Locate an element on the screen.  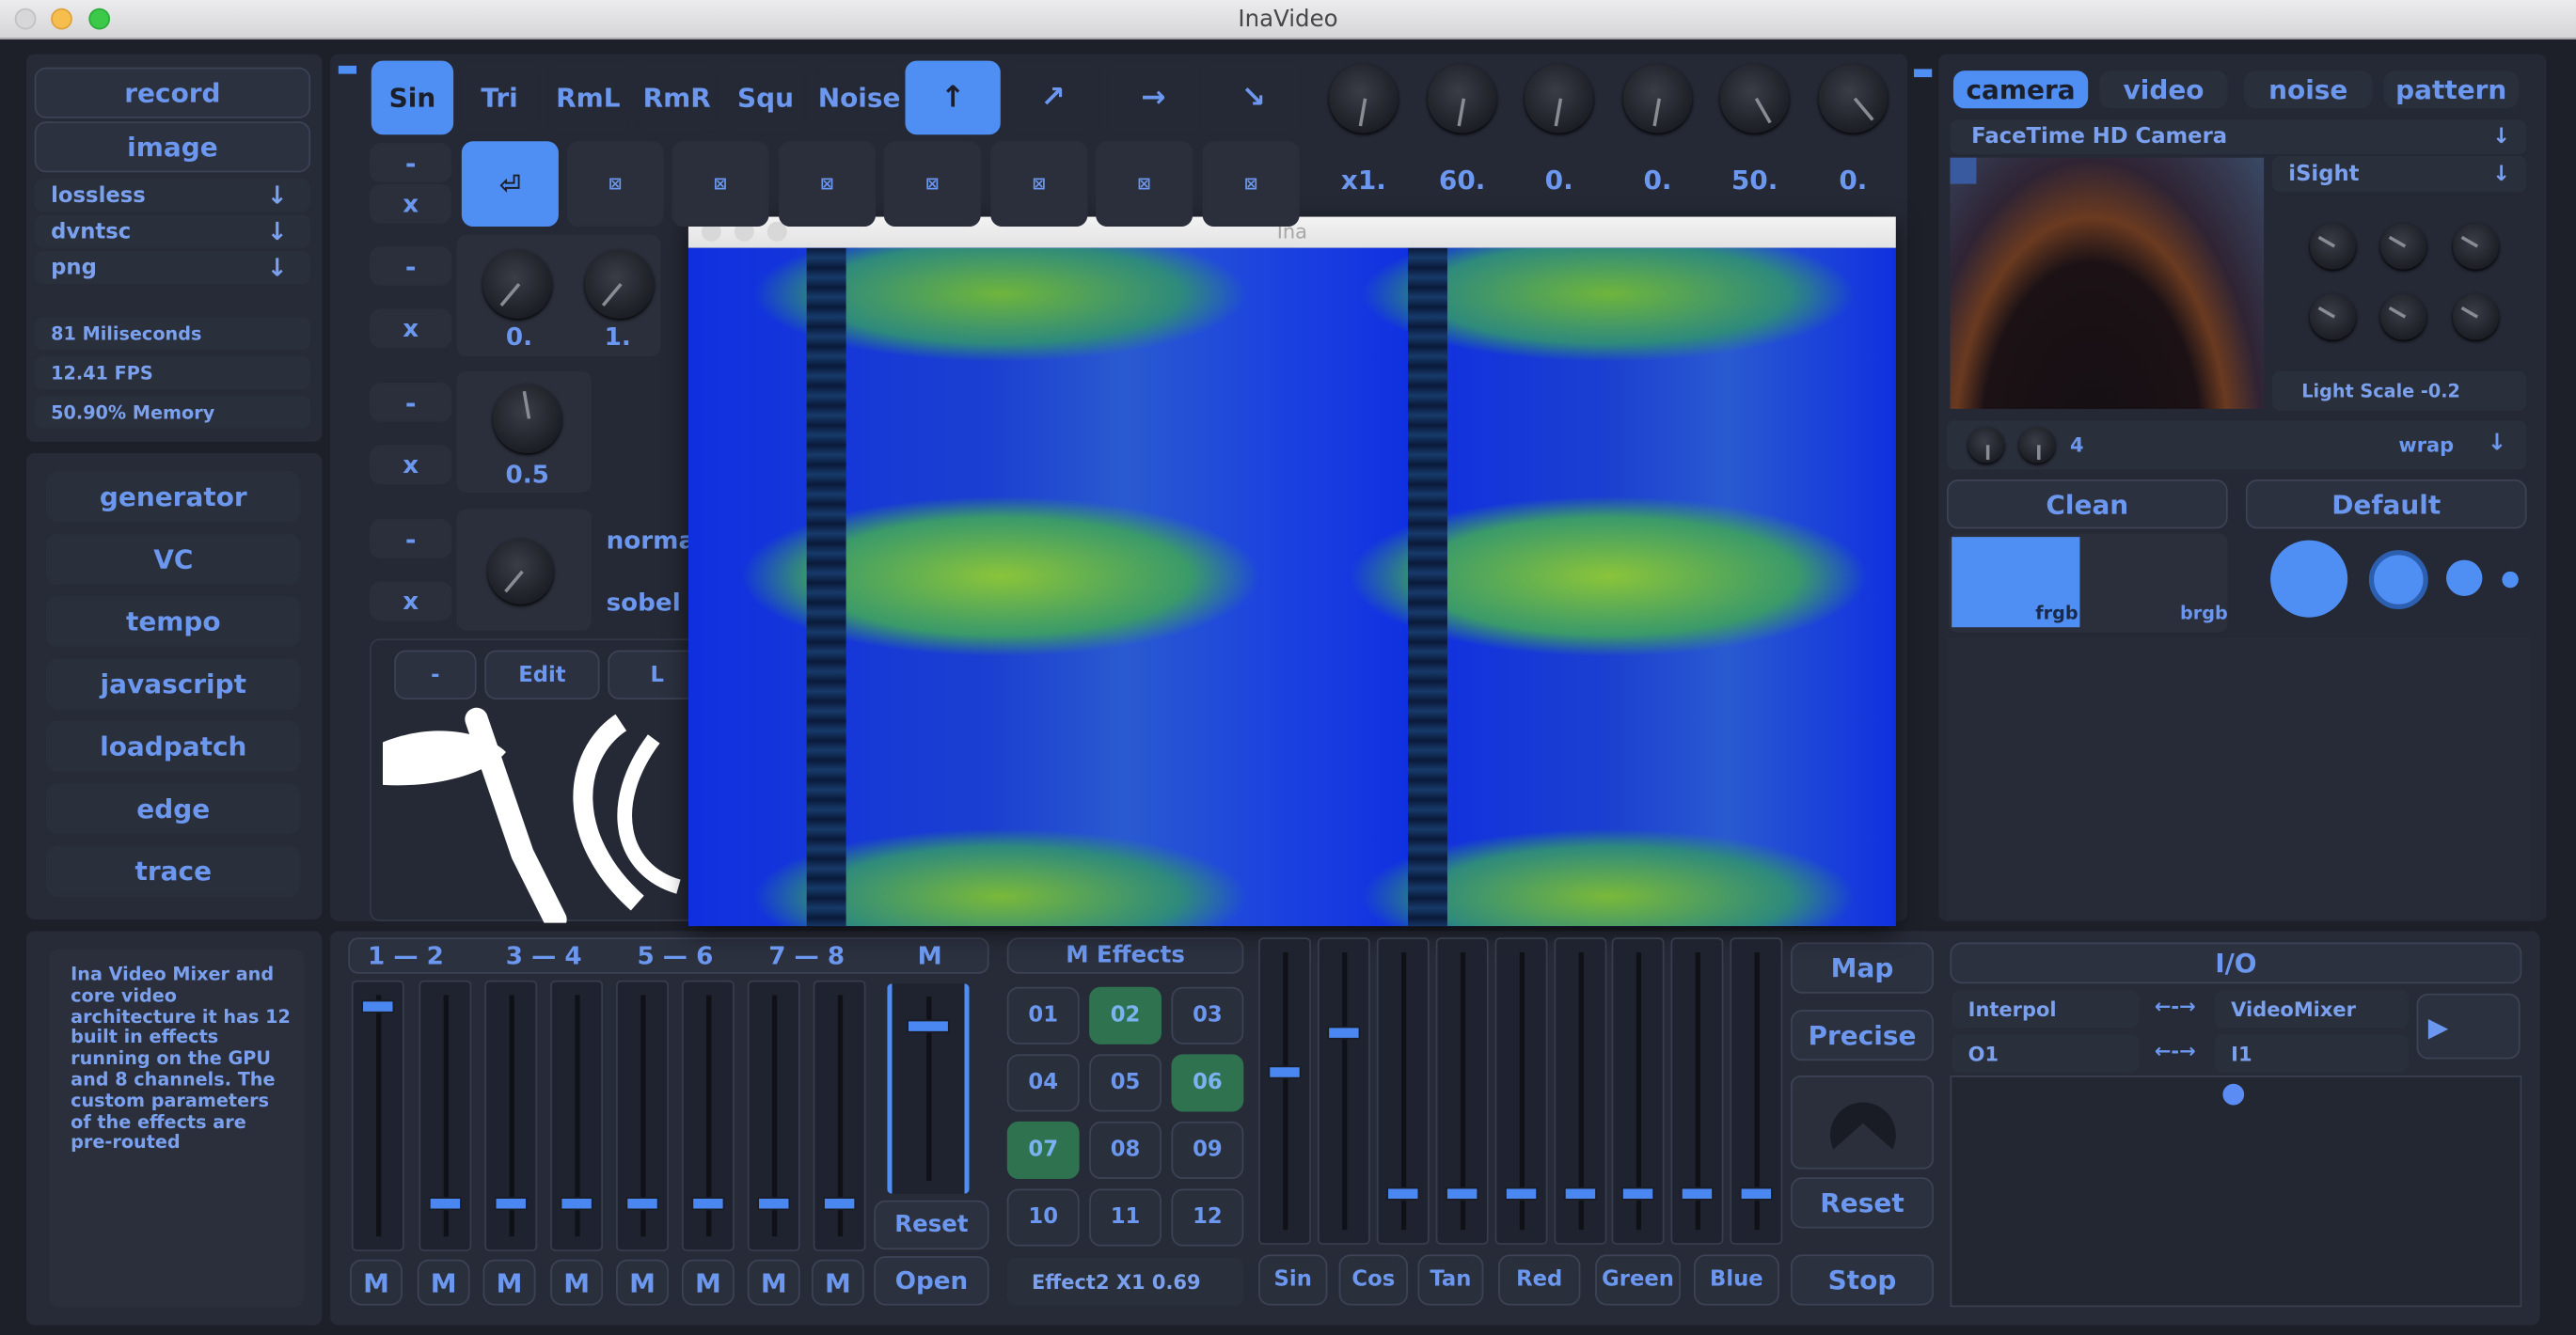
fx-button-green: Green is located at coordinates (1638, 1280).